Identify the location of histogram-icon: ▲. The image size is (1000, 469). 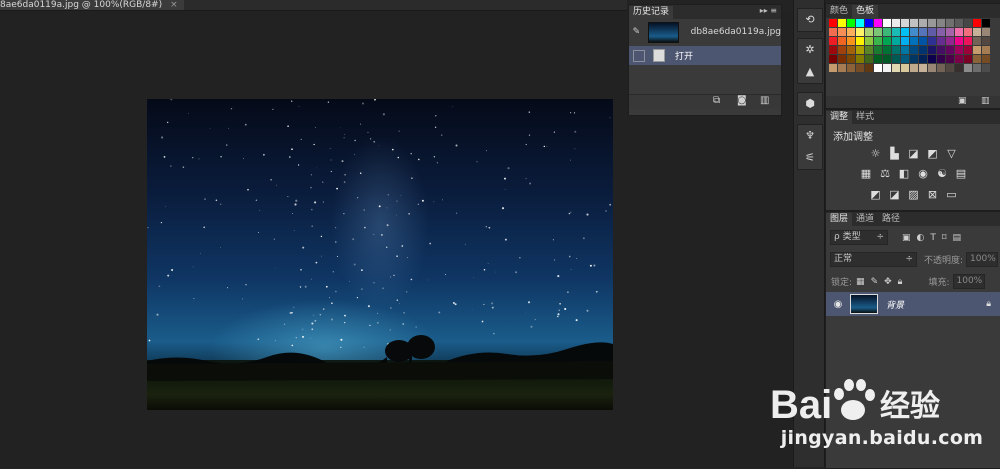
(810, 72).